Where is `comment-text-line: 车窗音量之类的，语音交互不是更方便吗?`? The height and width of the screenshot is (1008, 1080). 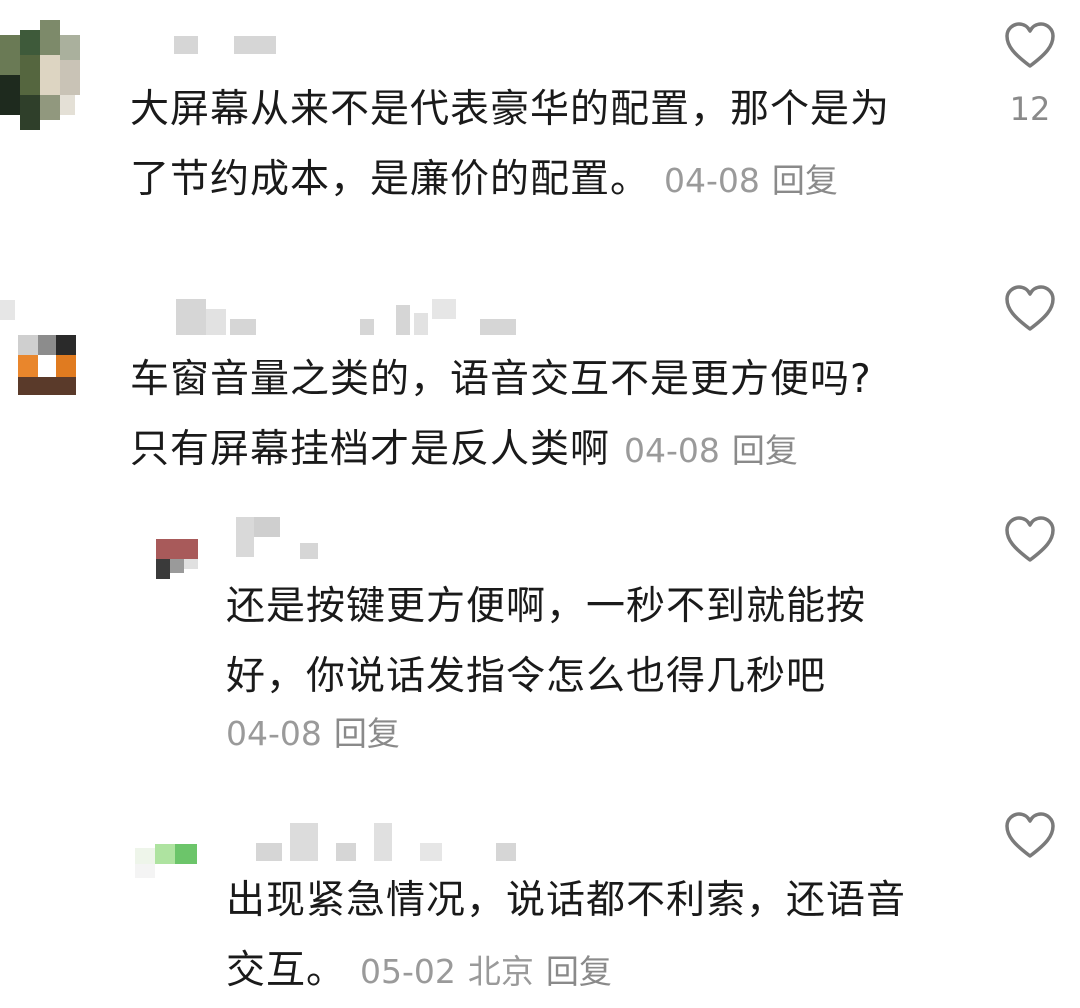 comment-text-line: 车窗音量之类的，语音交互不是更方便吗? is located at coordinates (501, 379).